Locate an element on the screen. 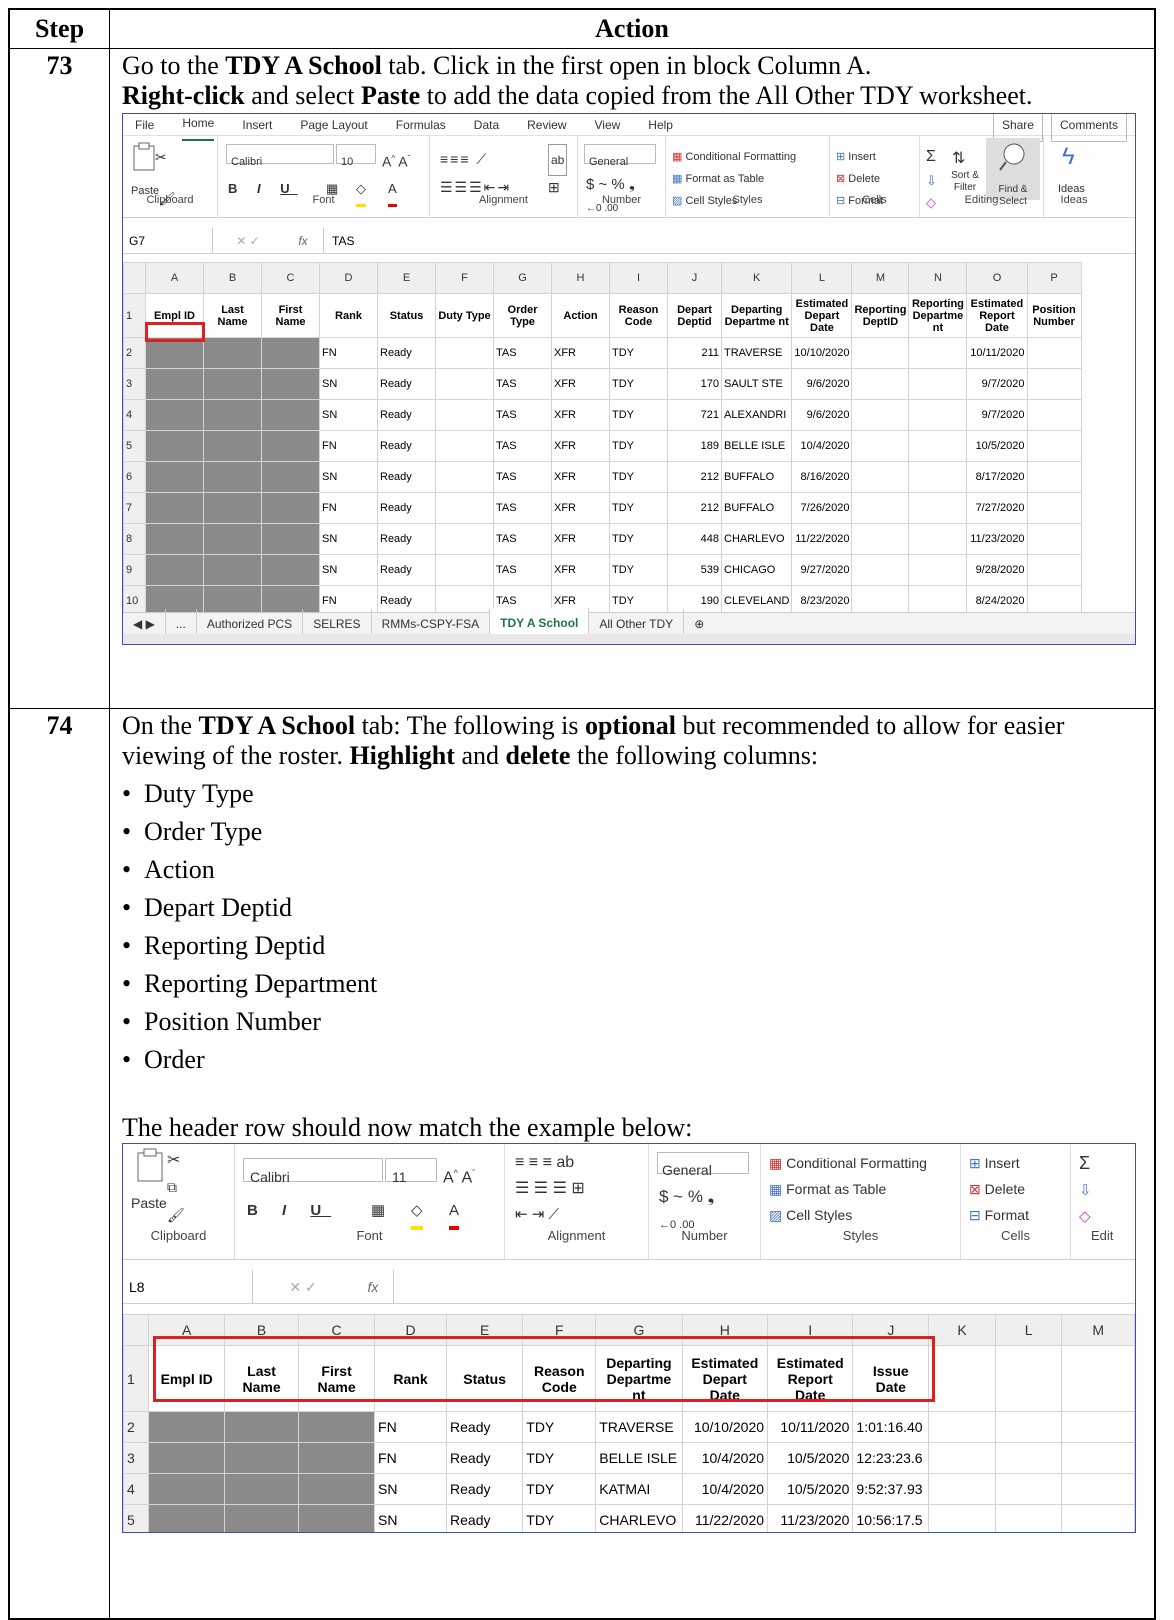 The height and width of the screenshot is (1620, 1174). header-cell: Estimated Report Date is located at coordinates (997, 315).